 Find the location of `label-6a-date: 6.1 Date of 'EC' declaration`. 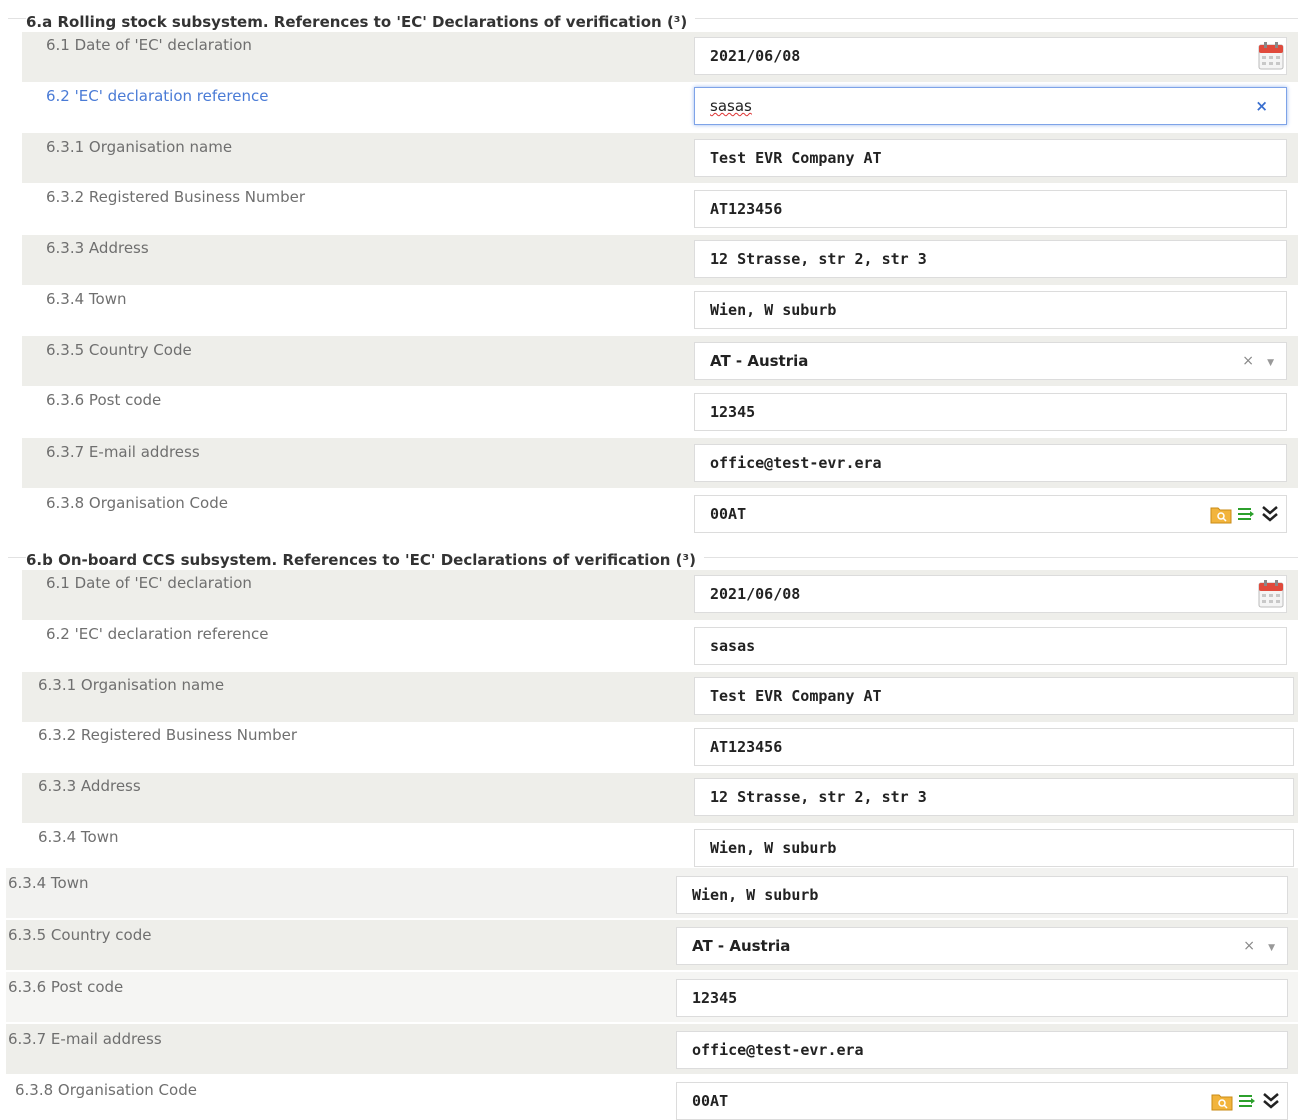

label-6a-date: 6.1 Date of 'EC' declaration is located at coordinates (149, 45).